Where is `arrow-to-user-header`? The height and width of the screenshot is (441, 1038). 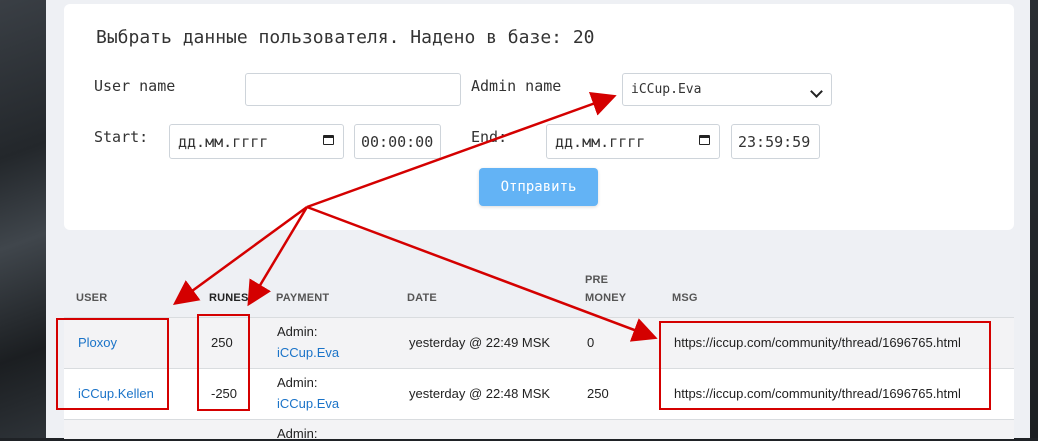 arrow-to-user-header is located at coordinates (240, 255).